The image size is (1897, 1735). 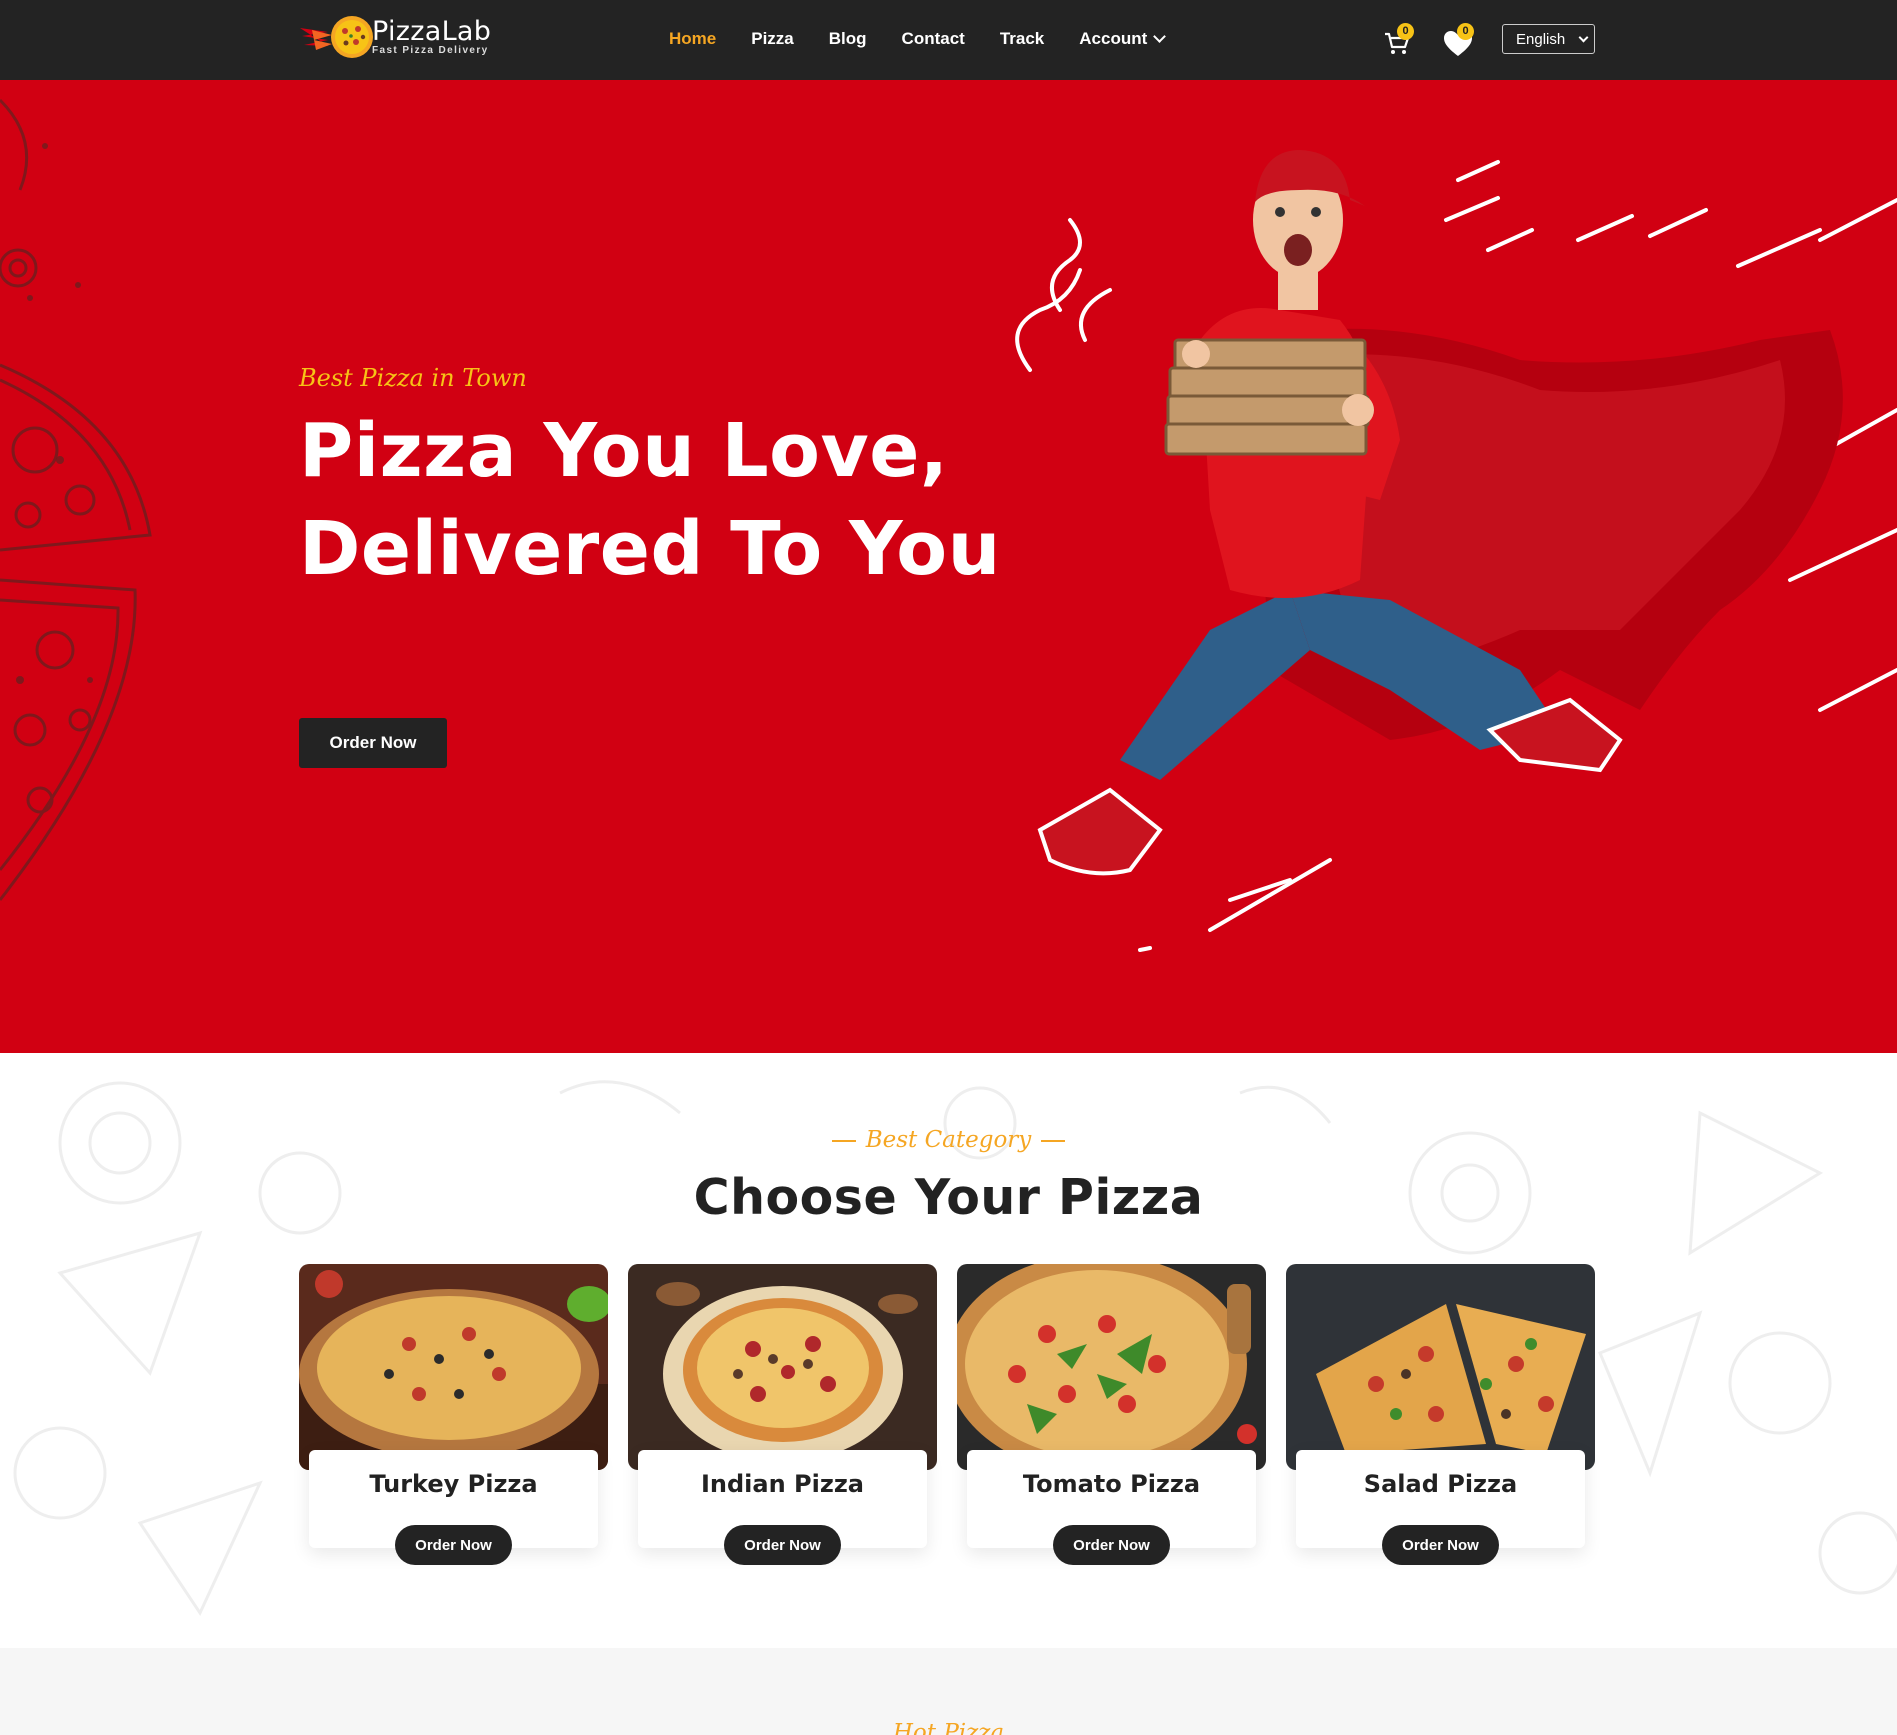 What do you see at coordinates (1113, 38) in the screenshot?
I see `nav-account-label: Account` at bounding box center [1113, 38].